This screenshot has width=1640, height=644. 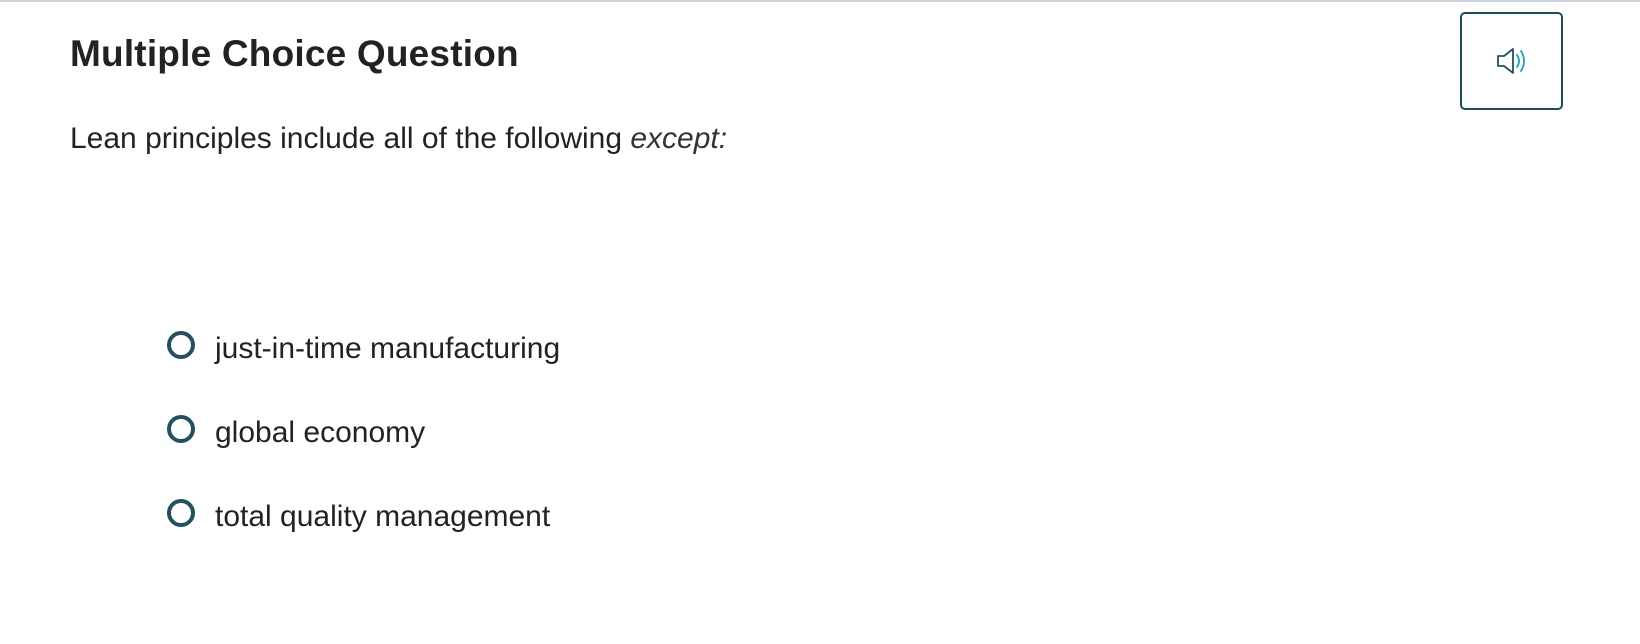 I want to click on top-divider, so click(x=820, y=1).